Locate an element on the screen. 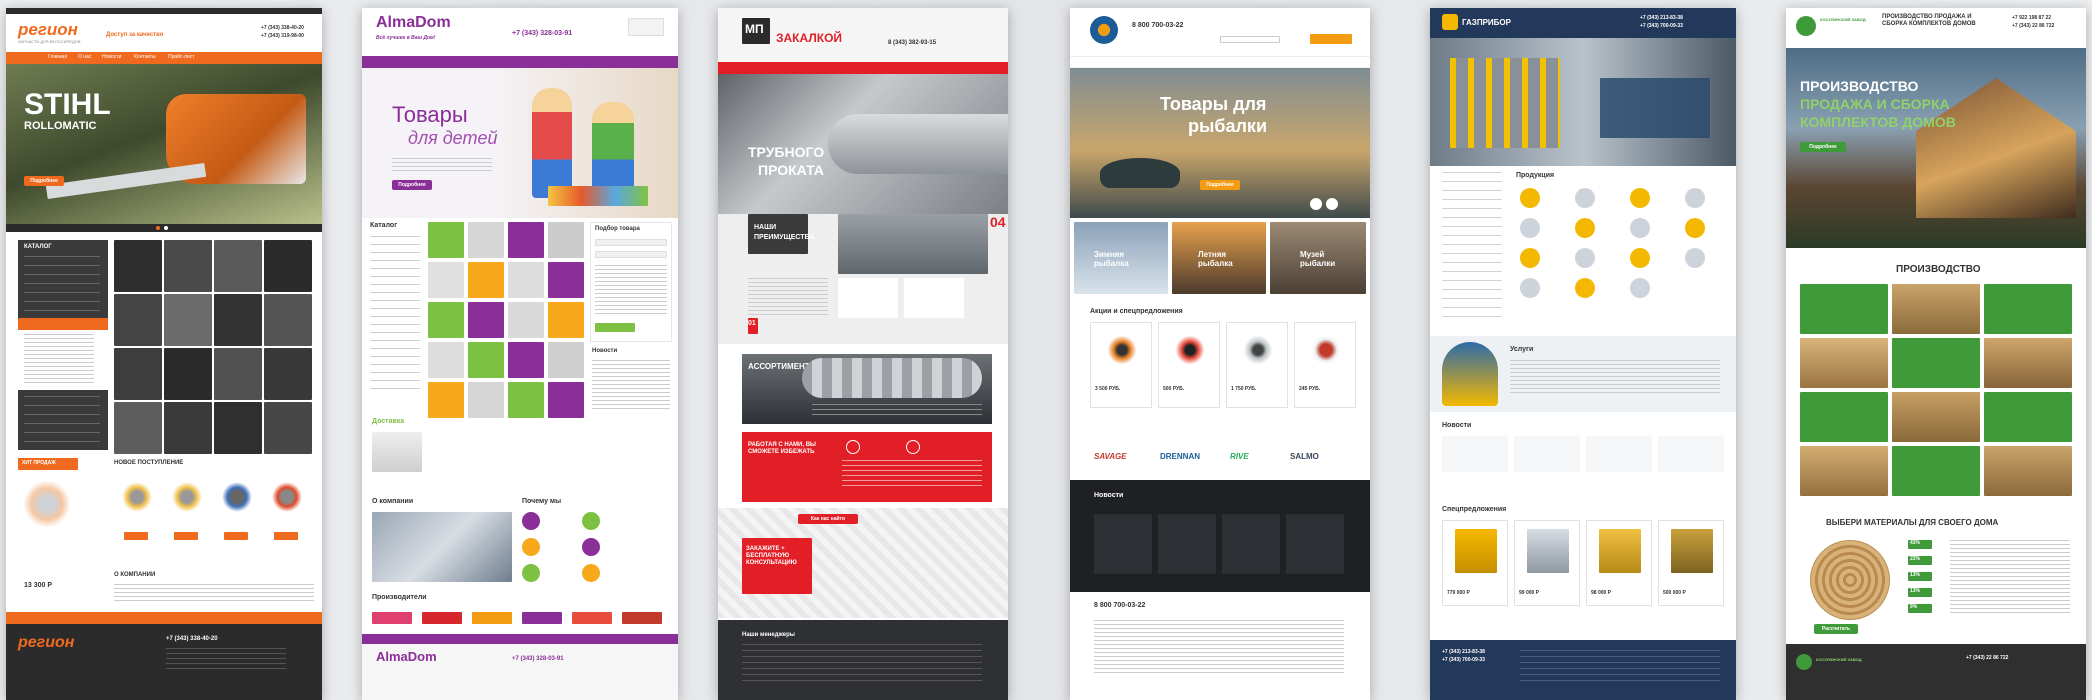  footer-logo: КОСУЛИНСКИЙ ЗАВОД is located at coordinates (1839, 660).